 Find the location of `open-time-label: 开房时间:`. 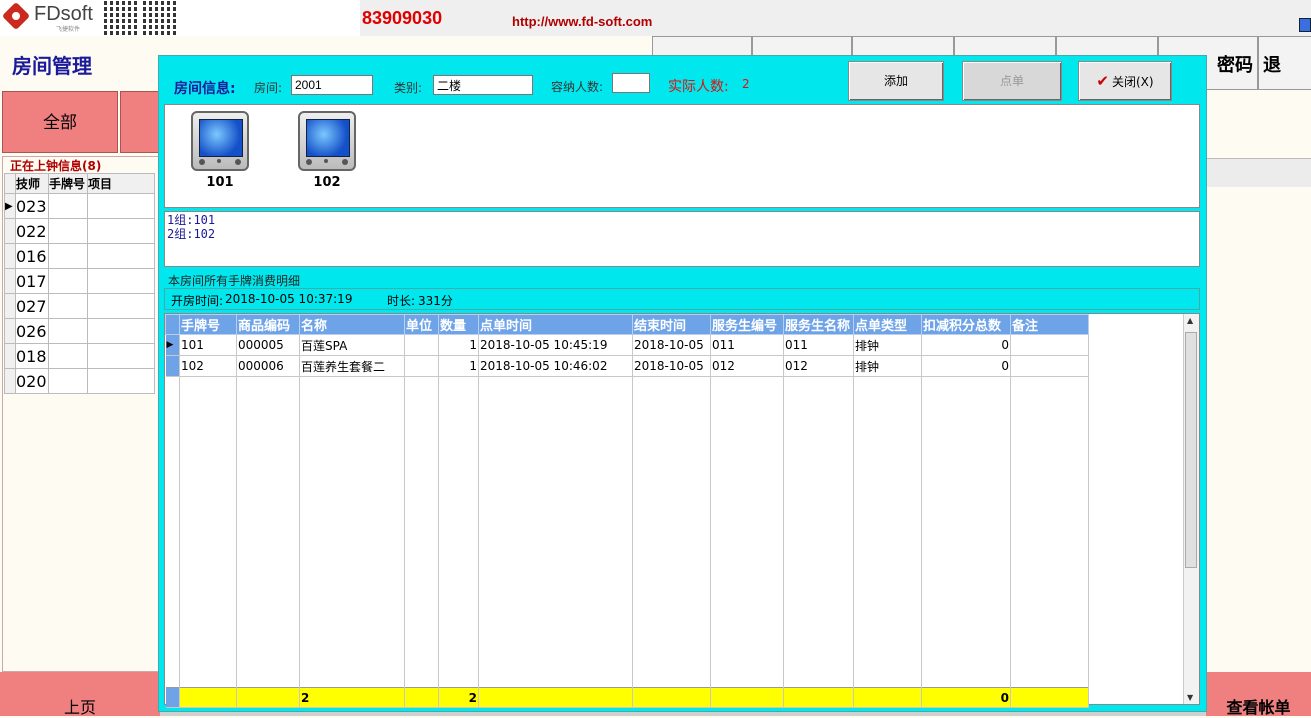

open-time-label: 开房时间: is located at coordinates (197, 301).